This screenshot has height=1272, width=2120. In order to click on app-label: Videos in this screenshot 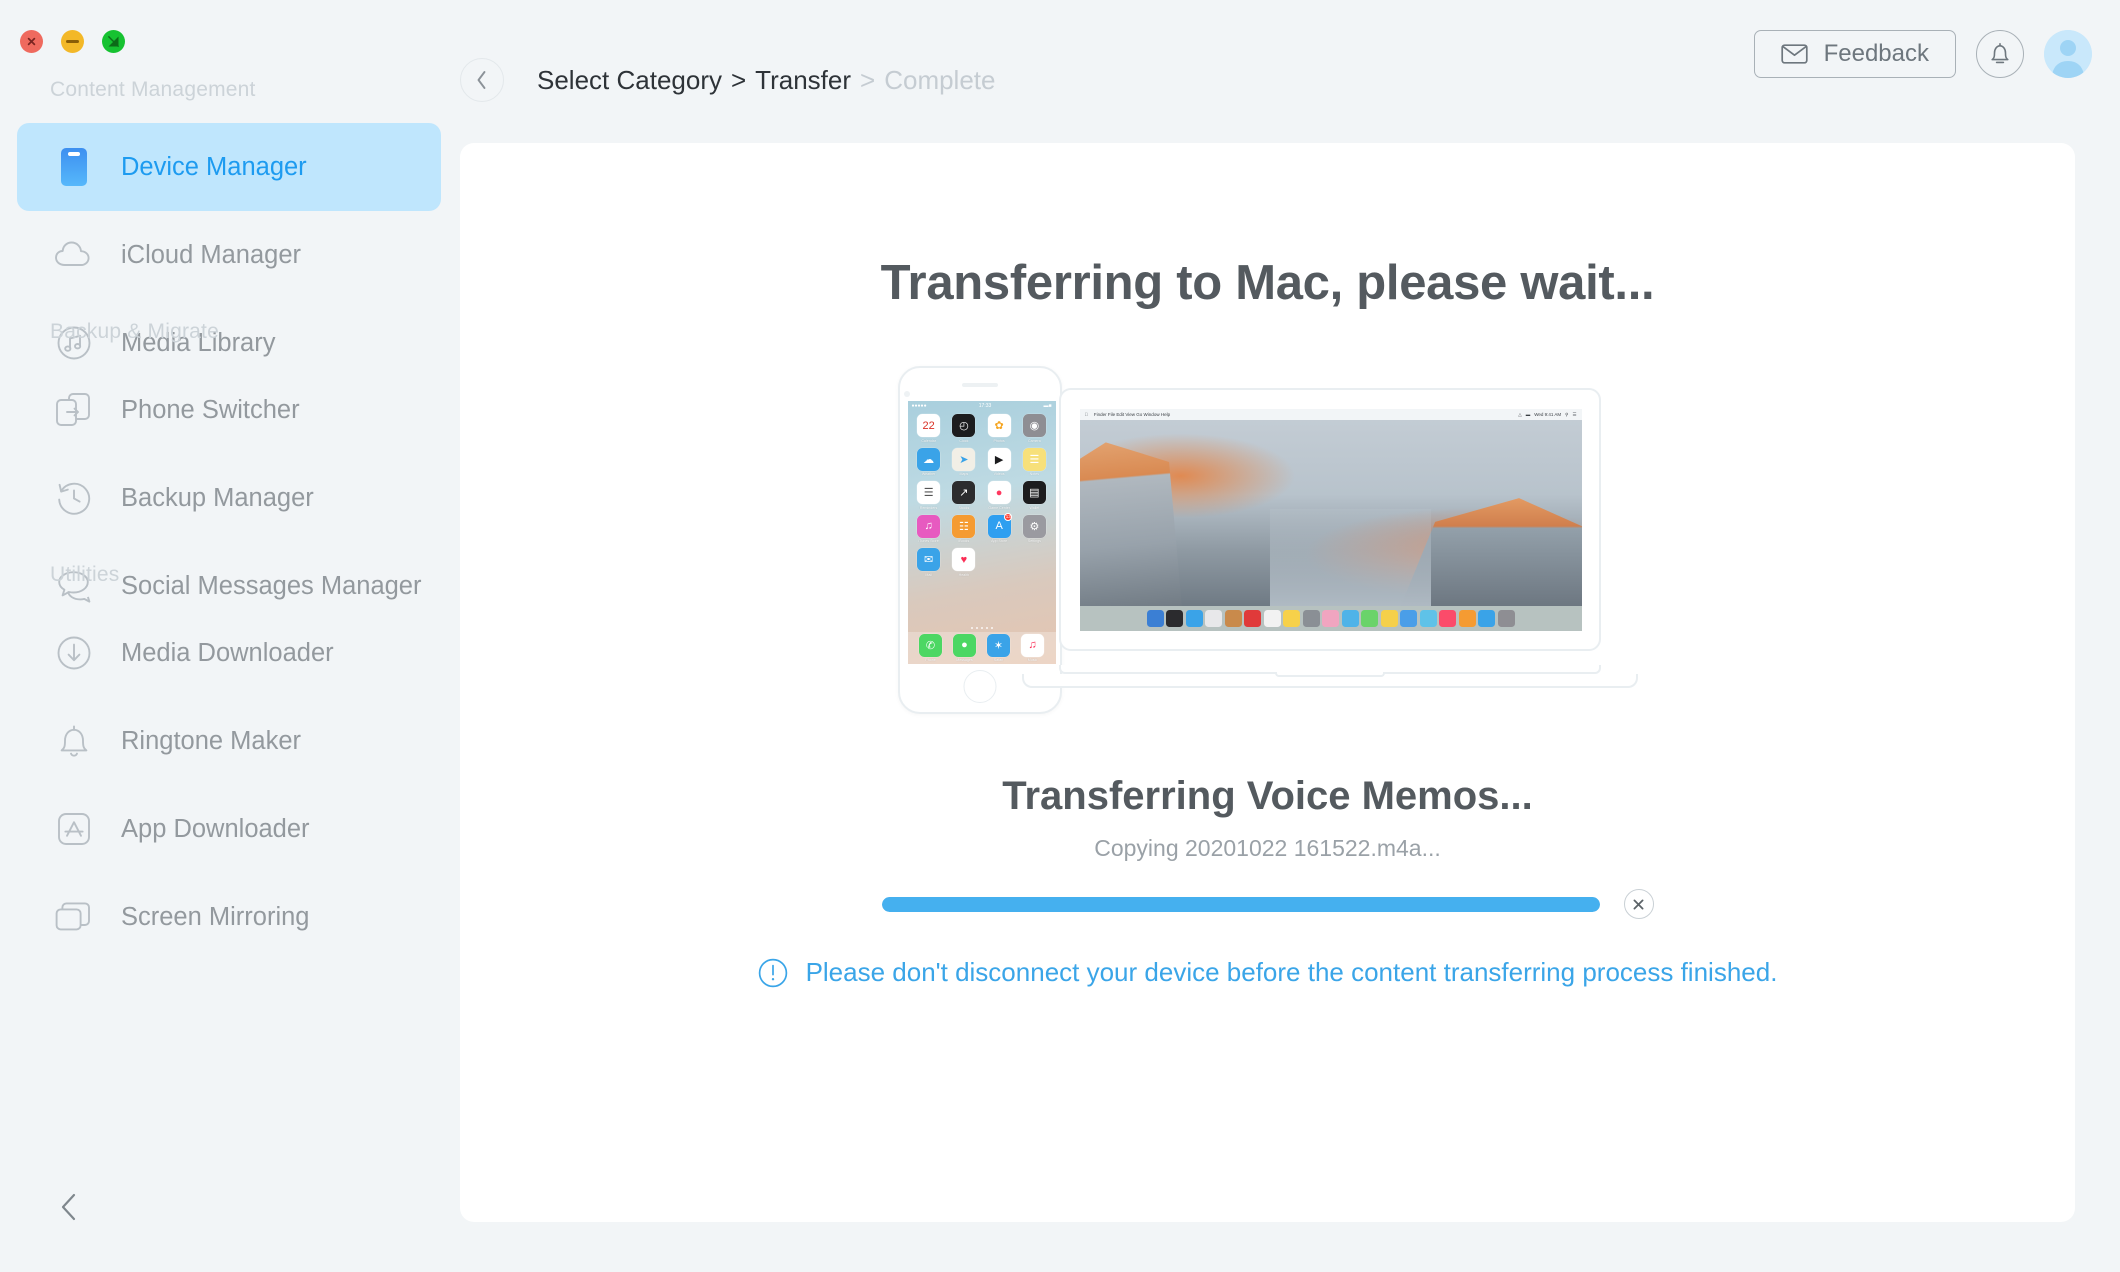, I will do `click(999, 474)`.